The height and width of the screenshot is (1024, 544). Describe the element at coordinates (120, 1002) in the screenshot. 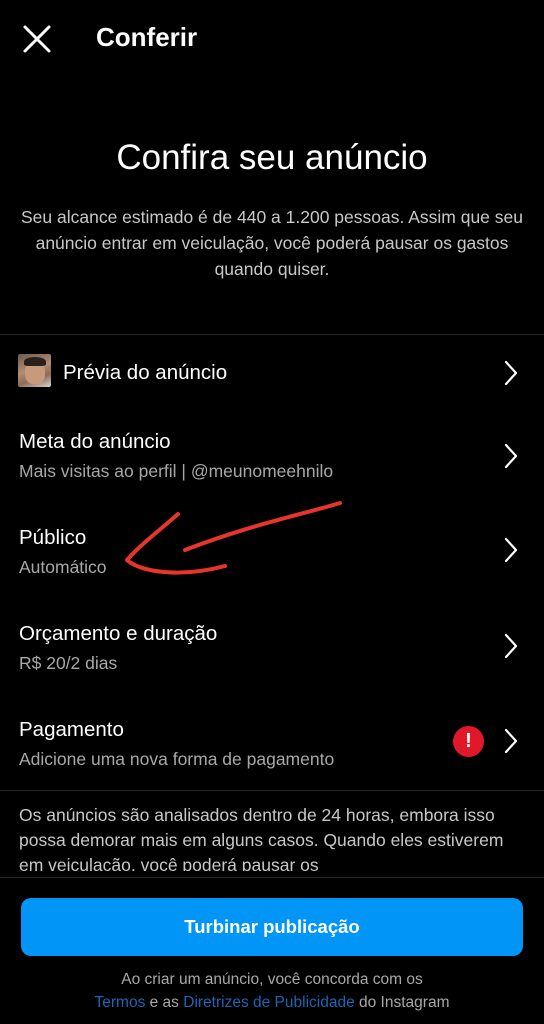

I see `terms-link: Termos` at that location.